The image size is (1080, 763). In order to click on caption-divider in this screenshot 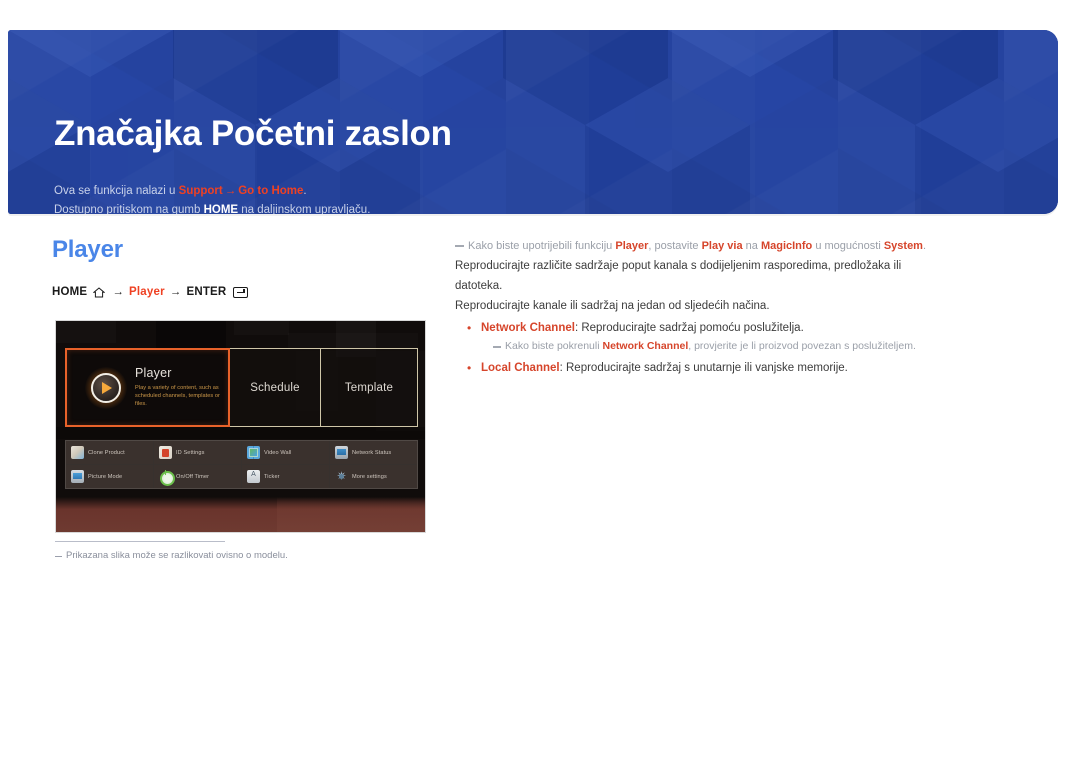, I will do `click(140, 541)`.